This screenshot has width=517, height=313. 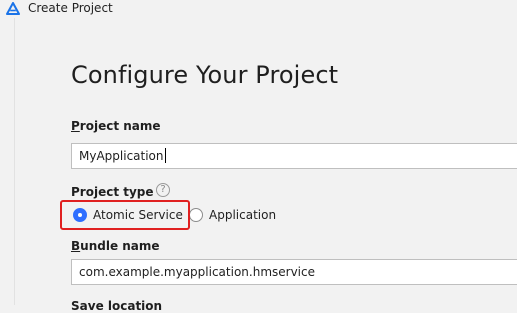 What do you see at coordinates (112, 192) in the screenshot?
I see `project-type-label: Project type` at bounding box center [112, 192].